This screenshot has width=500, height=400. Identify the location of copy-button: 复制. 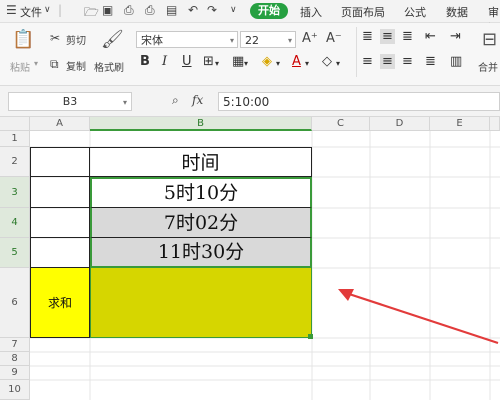
(76, 65).